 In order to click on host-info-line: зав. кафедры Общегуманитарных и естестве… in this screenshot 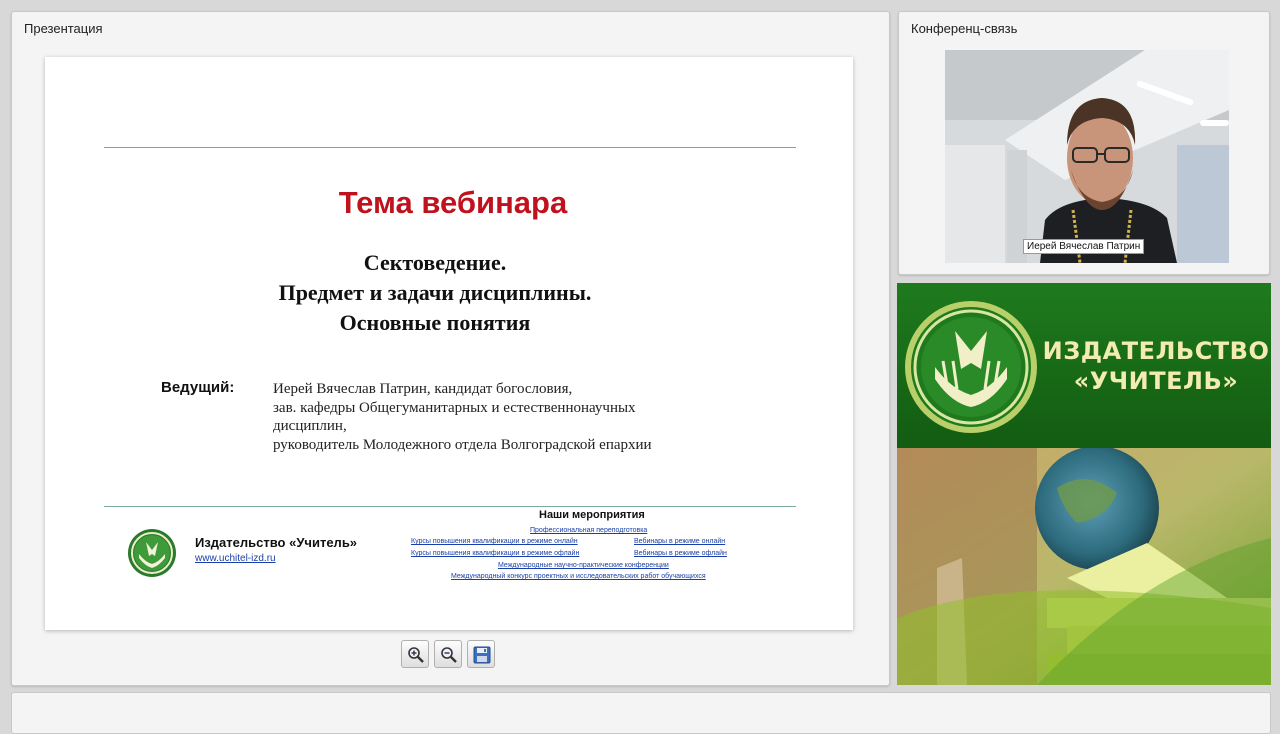, I will do `click(454, 408)`.